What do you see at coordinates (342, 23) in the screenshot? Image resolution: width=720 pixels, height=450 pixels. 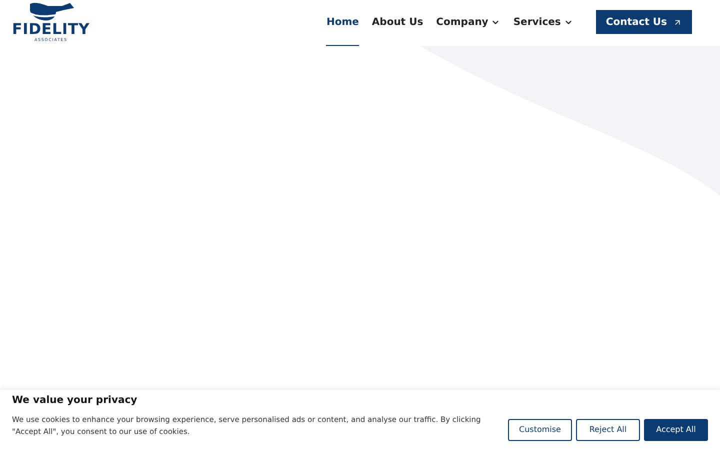 I see `nav-link: Home` at bounding box center [342, 23].